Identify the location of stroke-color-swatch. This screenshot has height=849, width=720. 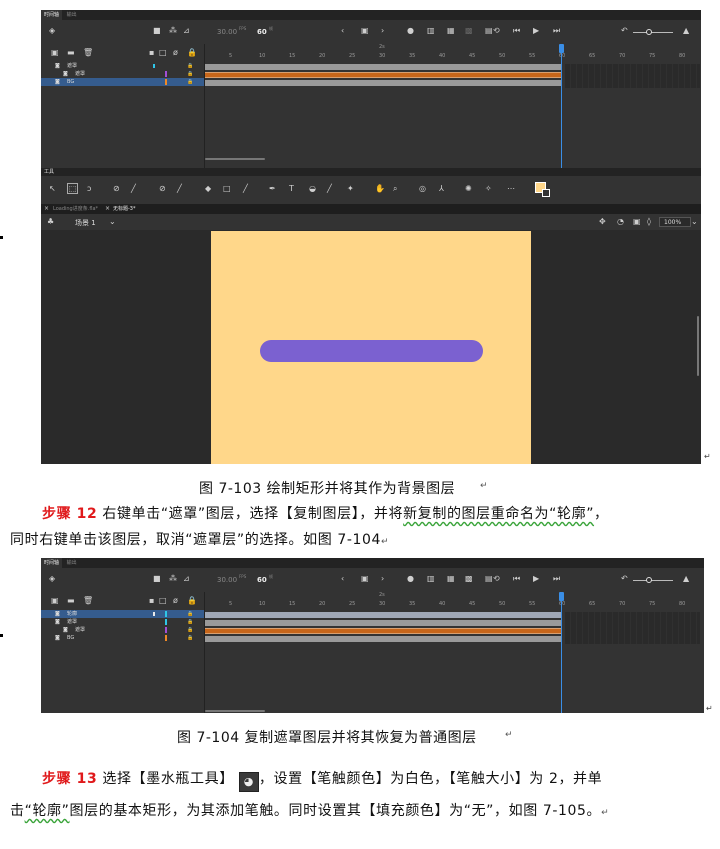
(546, 193).